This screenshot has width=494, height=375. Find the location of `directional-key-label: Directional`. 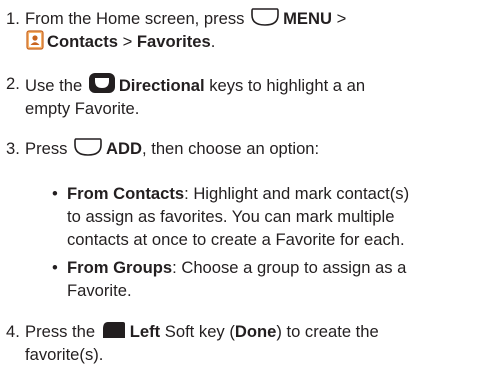

directional-key-label: Directional is located at coordinates (161, 85).